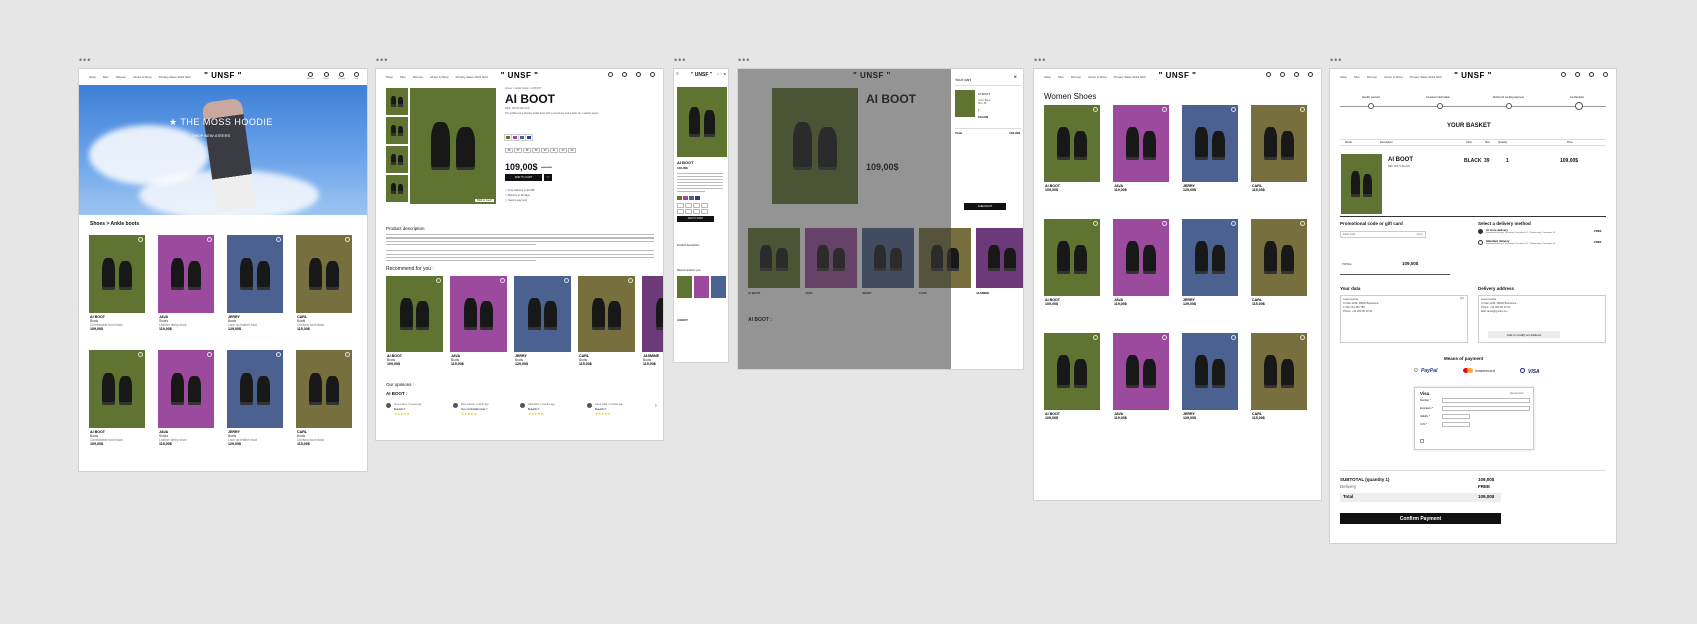 Image resolution: width=1697 pixels, height=624 pixels. Describe the element at coordinates (701, 75) in the screenshot. I see `mobile-logo: " UNSF "` at that location.